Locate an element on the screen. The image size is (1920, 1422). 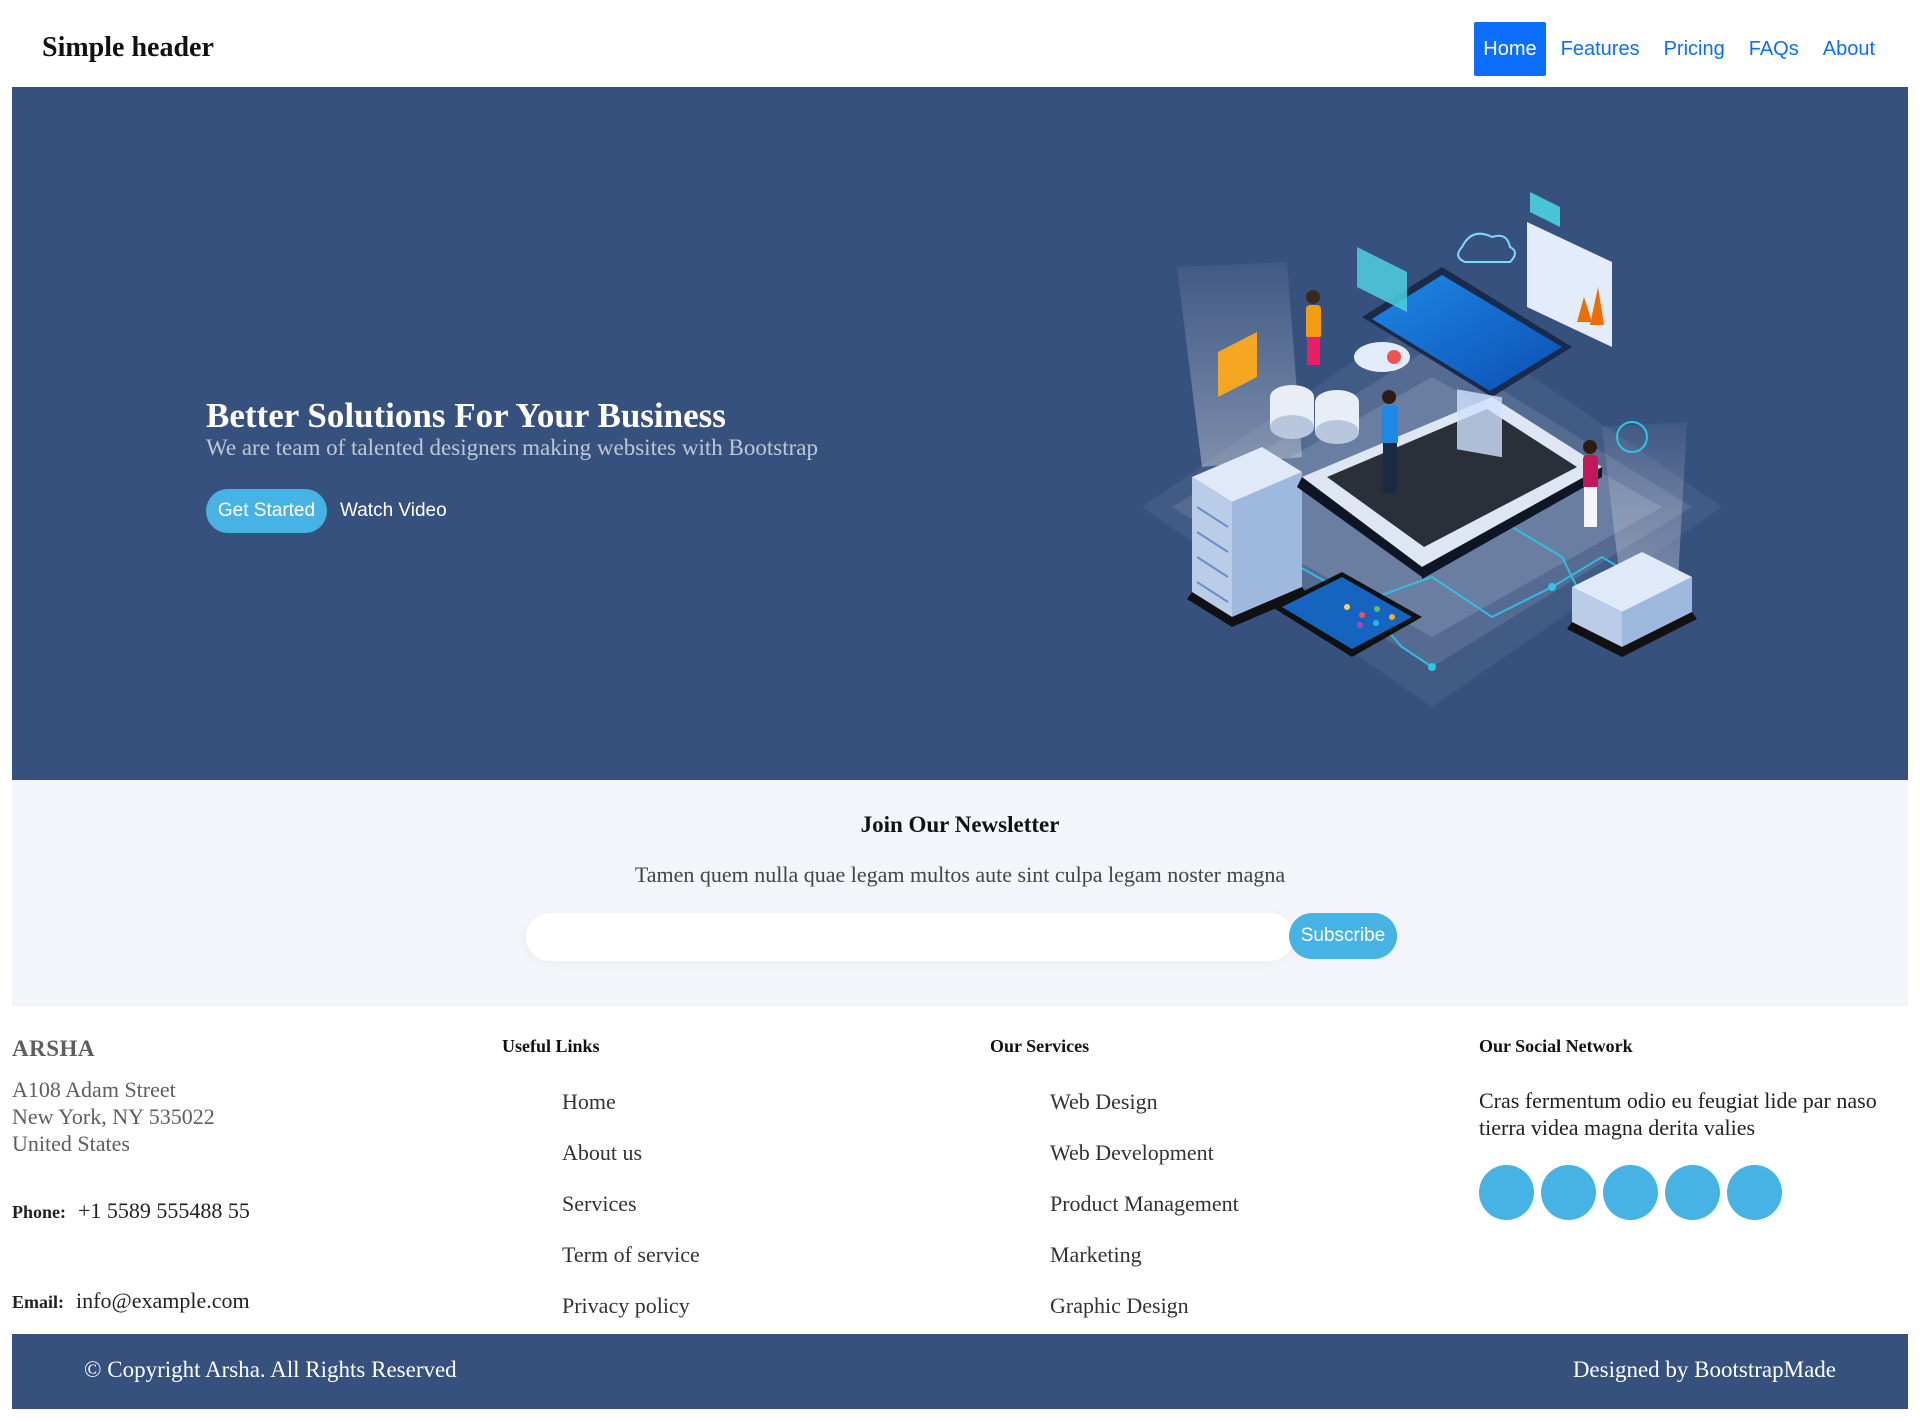
hero-title: Better Solutions For Your Business is located at coordinates (466, 415).